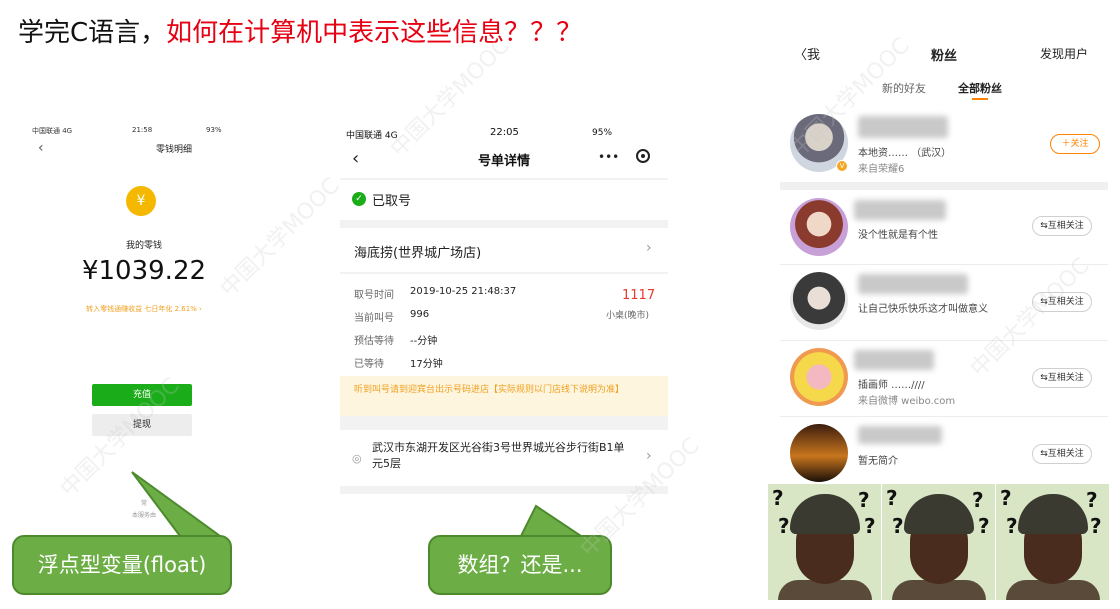 The image size is (1120, 609). What do you see at coordinates (643, 156) in the screenshot?
I see `close-miniapp-icon` at bounding box center [643, 156].